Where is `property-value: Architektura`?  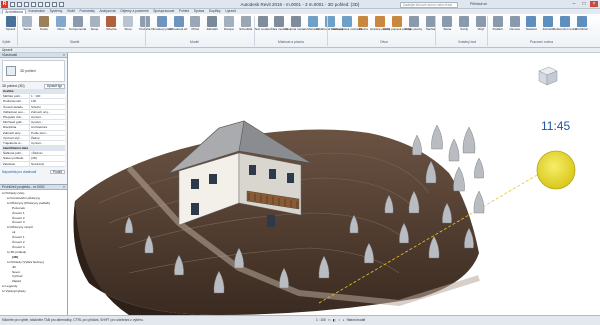 property-value: Architektura is located at coordinates (47, 127).